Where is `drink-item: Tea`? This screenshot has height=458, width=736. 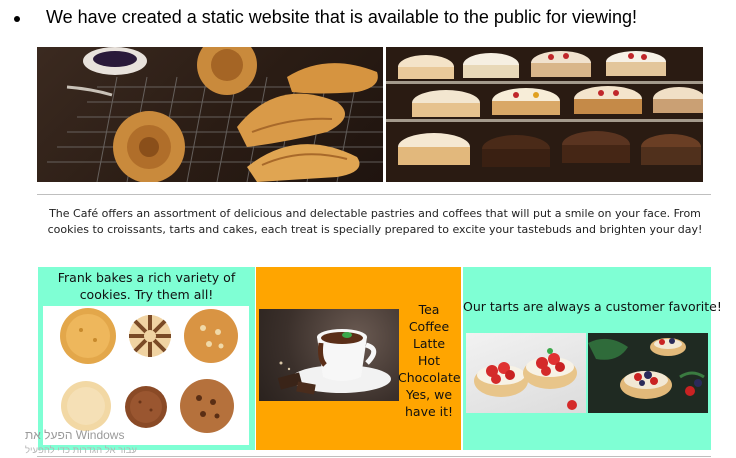 drink-item: Tea is located at coordinates (429, 309).